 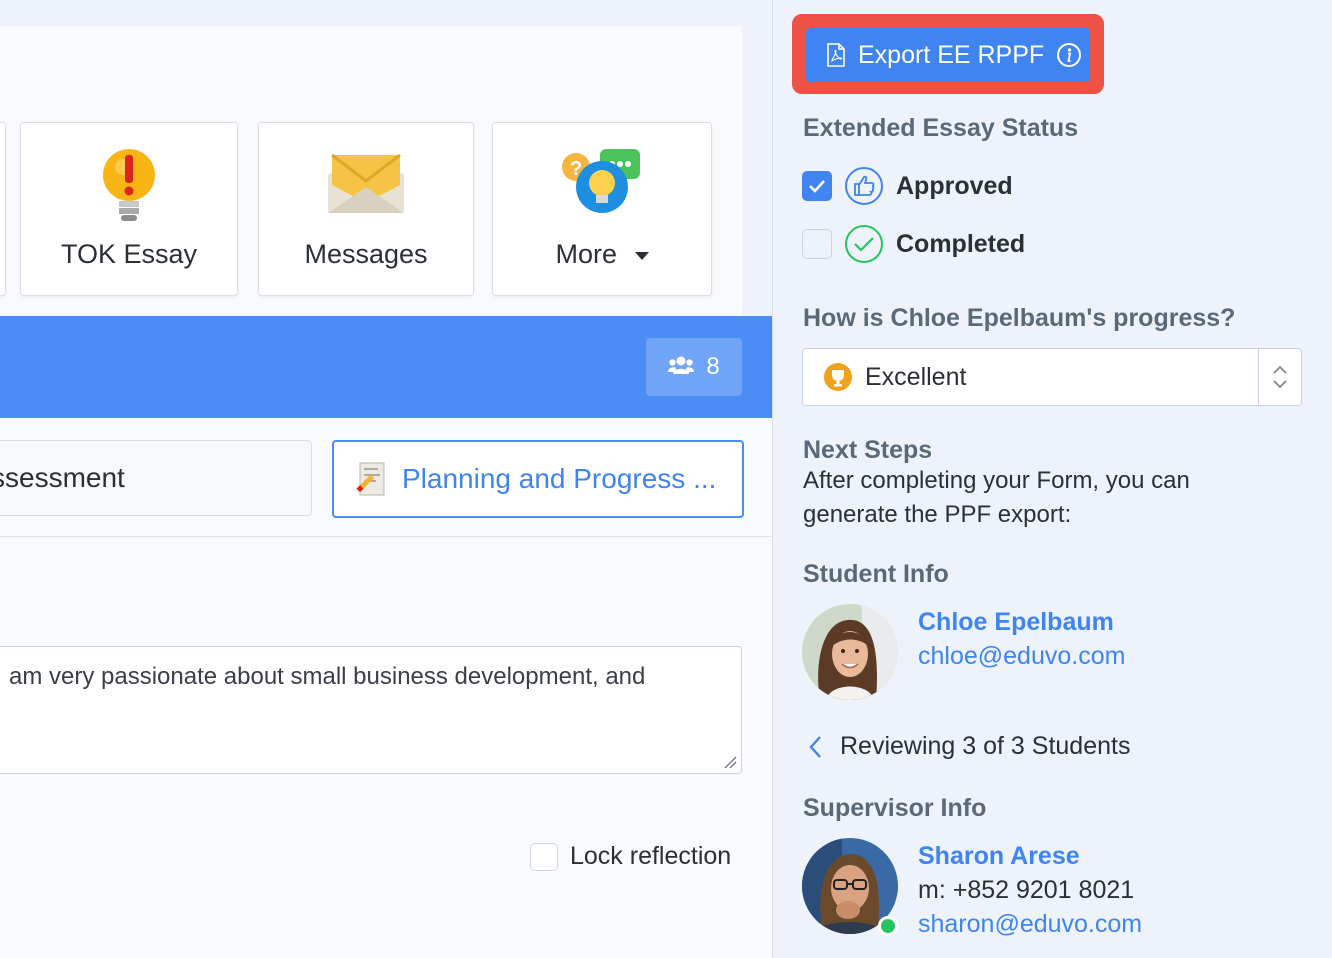 I want to click on reviewing-navigator: Reviewing 3 of 3 Students, so click(x=969, y=746).